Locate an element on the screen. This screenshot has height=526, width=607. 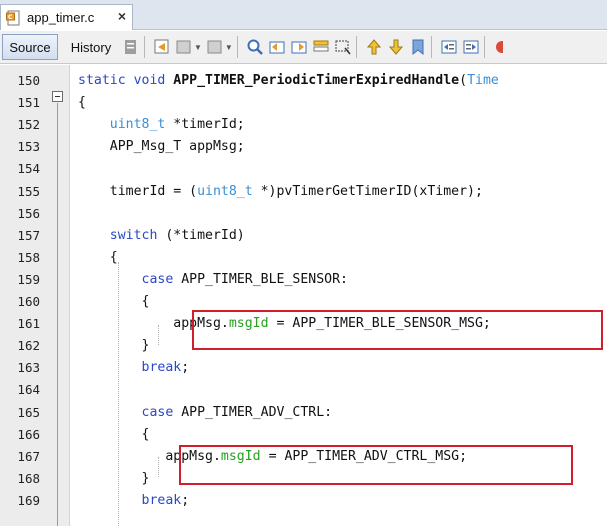
code-token: Time is located at coordinates (483, 80).